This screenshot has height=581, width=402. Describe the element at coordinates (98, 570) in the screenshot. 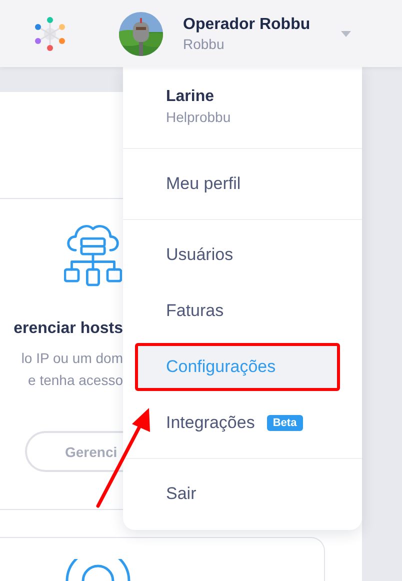

I see `arc-icon` at that location.